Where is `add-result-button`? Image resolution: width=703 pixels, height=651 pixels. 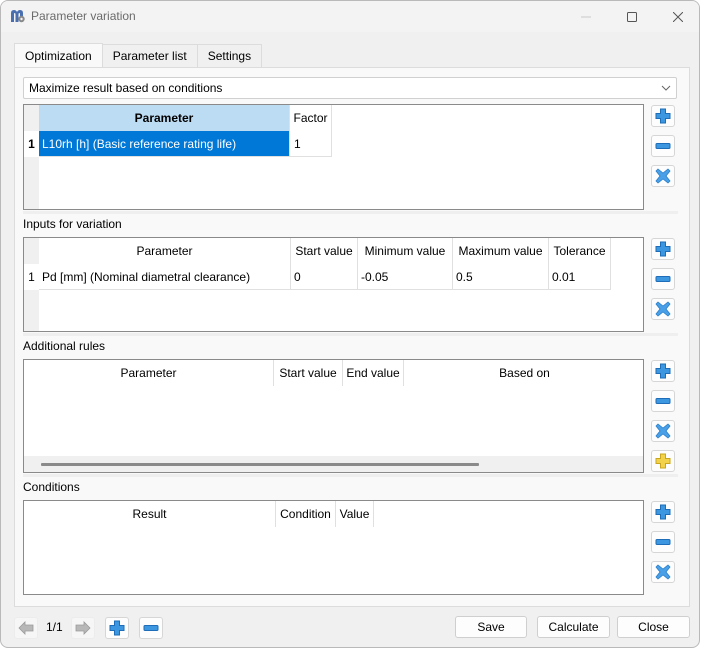 add-result-button is located at coordinates (663, 116).